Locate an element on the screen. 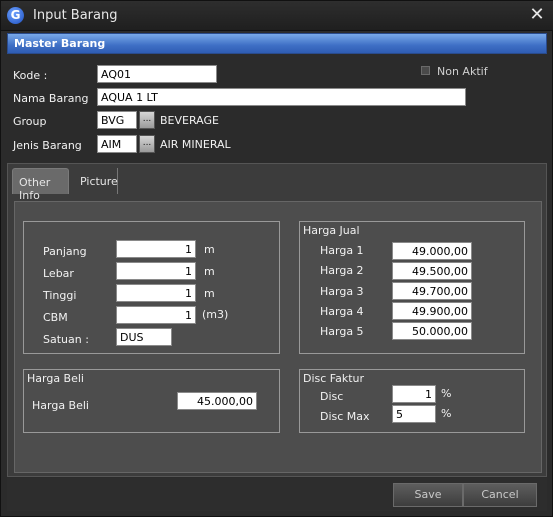 The image size is (553, 517). disc-faktur-group: Disc Faktur Disc % Disc Max % is located at coordinates (412, 401).